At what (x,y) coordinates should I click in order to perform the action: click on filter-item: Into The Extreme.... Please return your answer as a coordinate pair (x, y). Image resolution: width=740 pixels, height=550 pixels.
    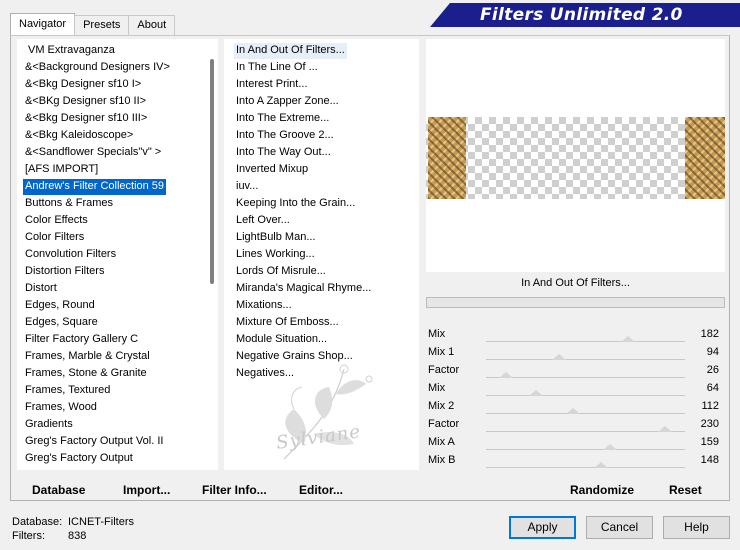
    Looking at the image, I should click on (282, 119).